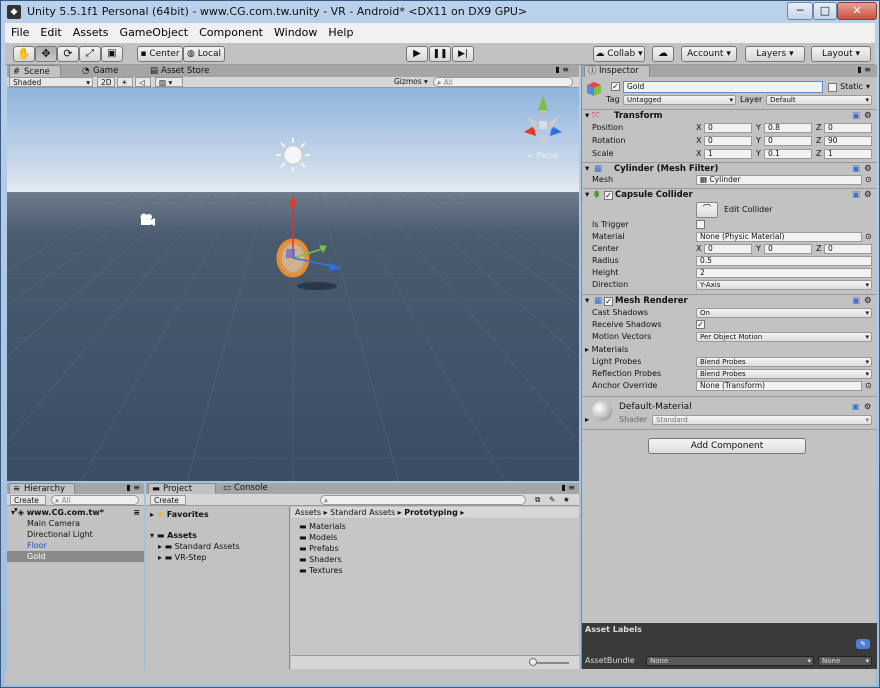 This screenshot has width=880, height=688. I want to click on static-checkbox, so click(832, 87).